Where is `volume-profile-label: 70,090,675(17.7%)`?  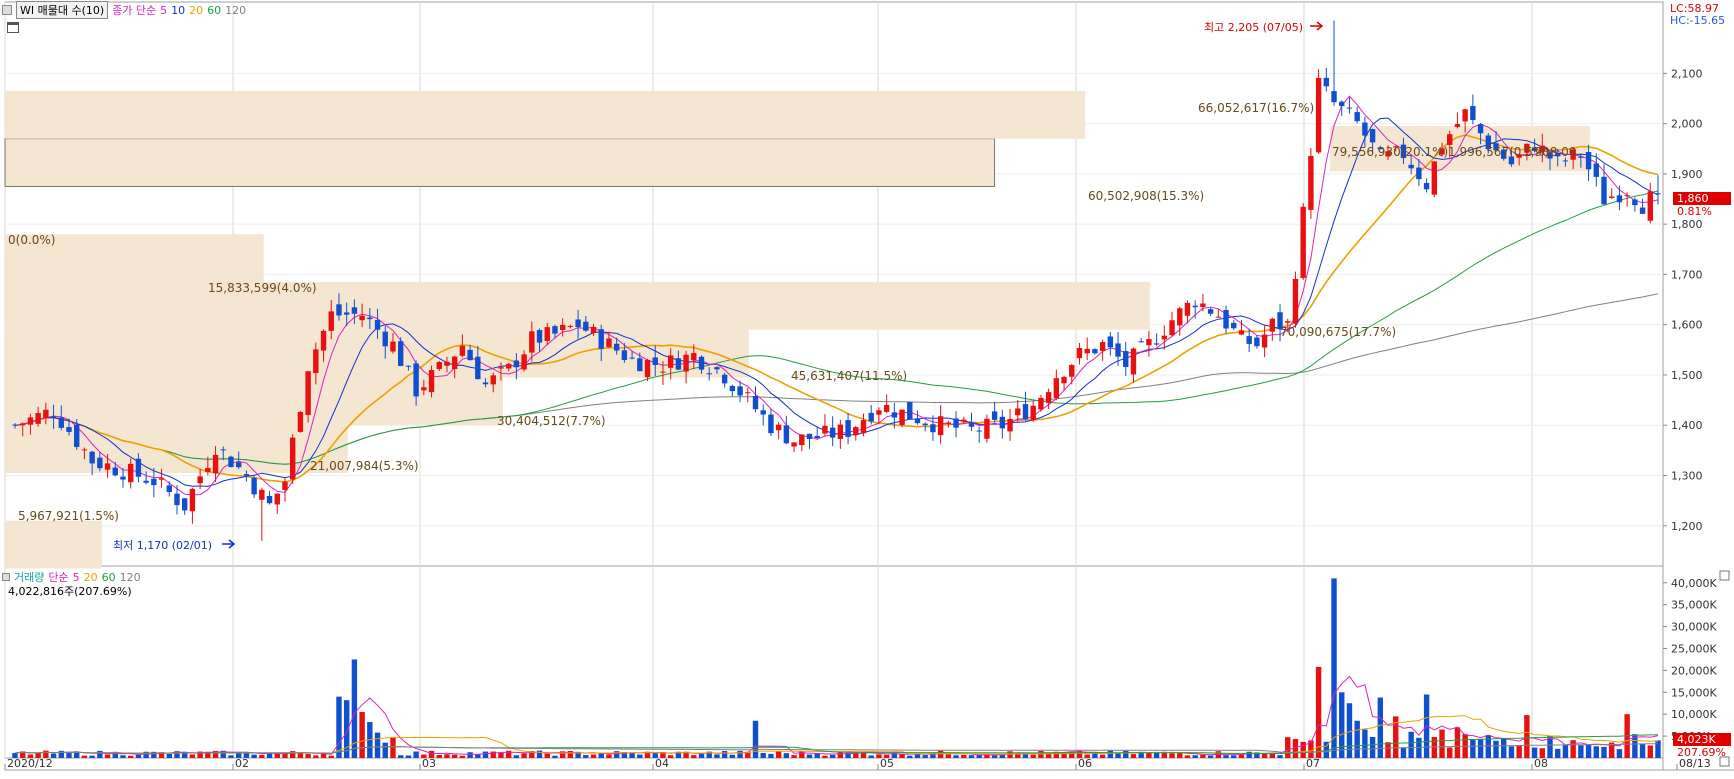 volume-profile-label: 70,090,675(17.7%) is located at coordinates (1338, 332).